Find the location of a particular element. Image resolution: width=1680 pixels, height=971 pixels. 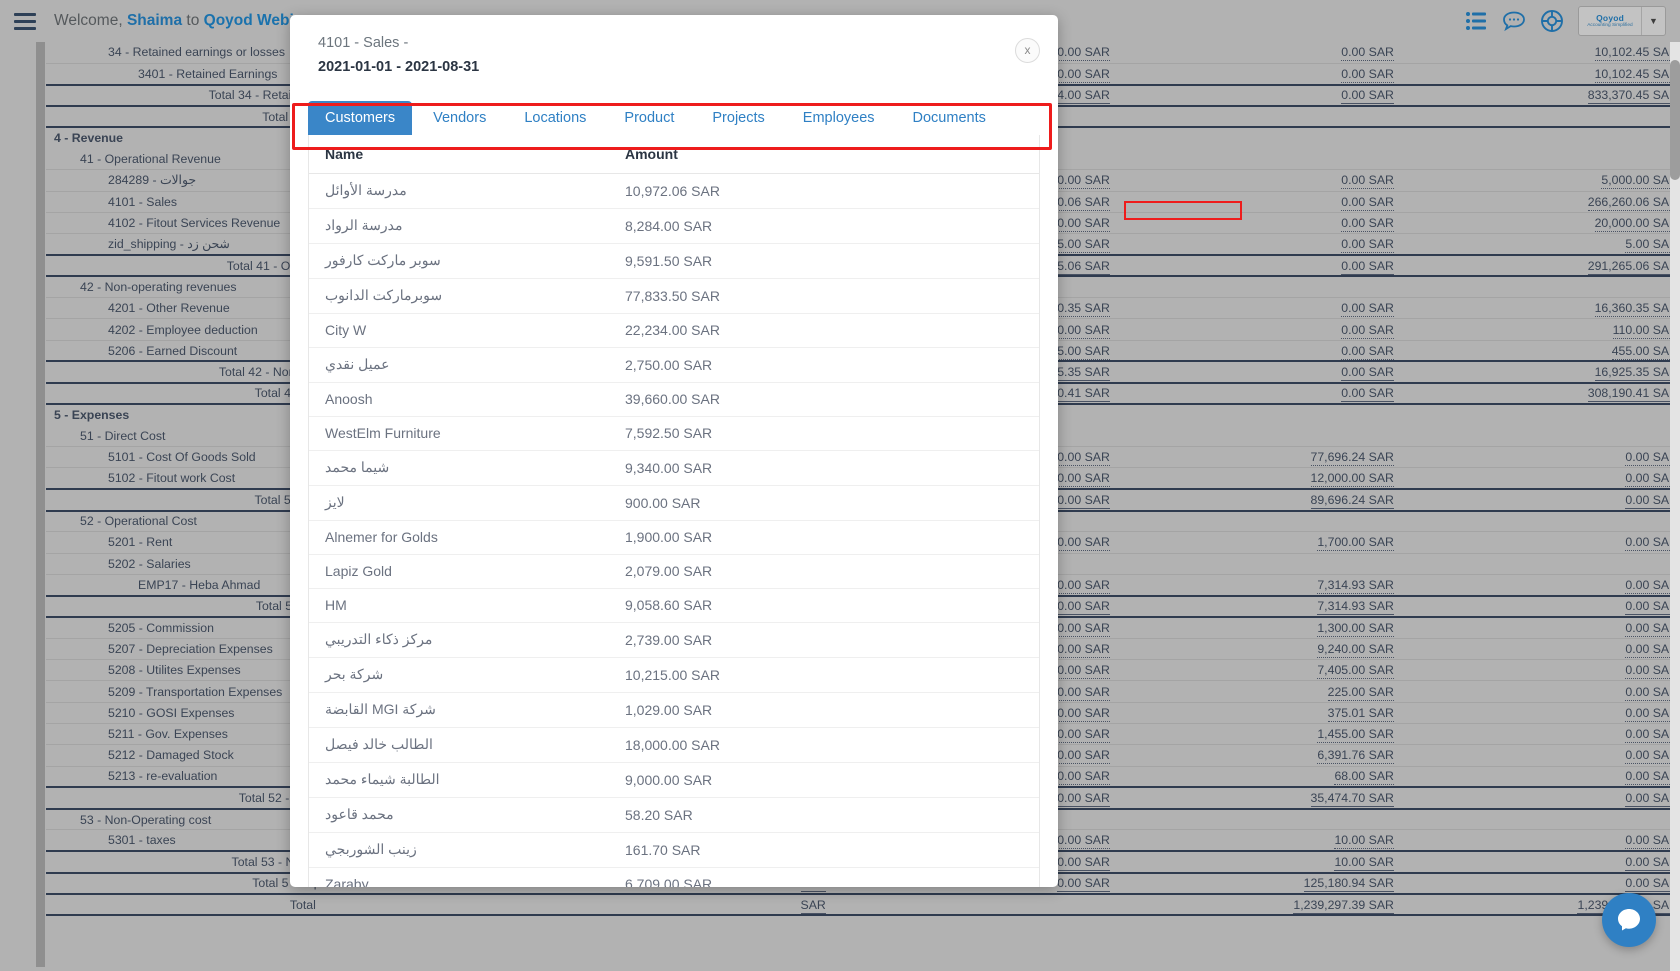

report-cell-value: 10,102.45 SAR is located at coordinates (1636, 74).